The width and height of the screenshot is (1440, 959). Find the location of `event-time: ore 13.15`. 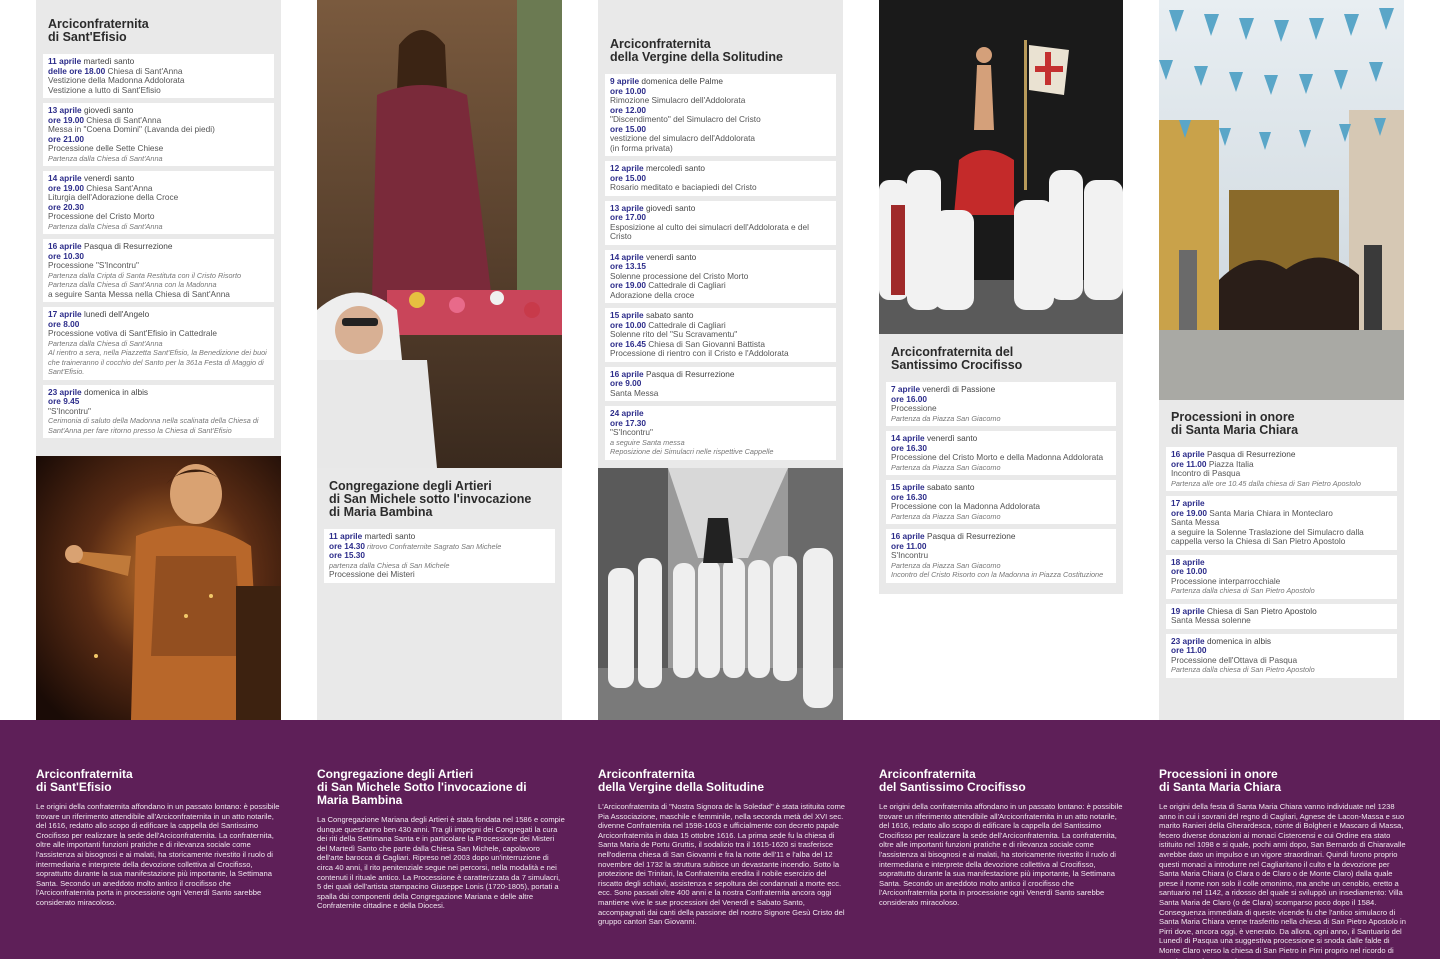

event-time: ore 13.15 is located at coordinates (628, 266).